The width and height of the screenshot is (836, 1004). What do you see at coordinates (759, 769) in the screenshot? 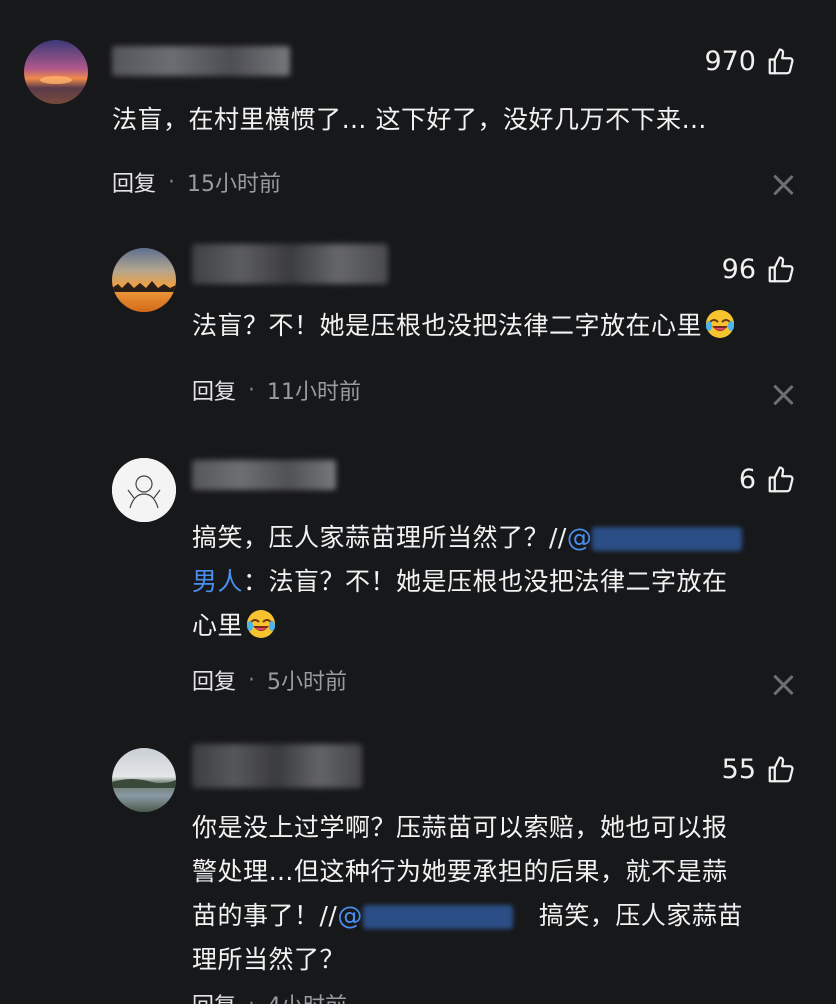
I see `like-button: 55` at bounding box center [759, 769].